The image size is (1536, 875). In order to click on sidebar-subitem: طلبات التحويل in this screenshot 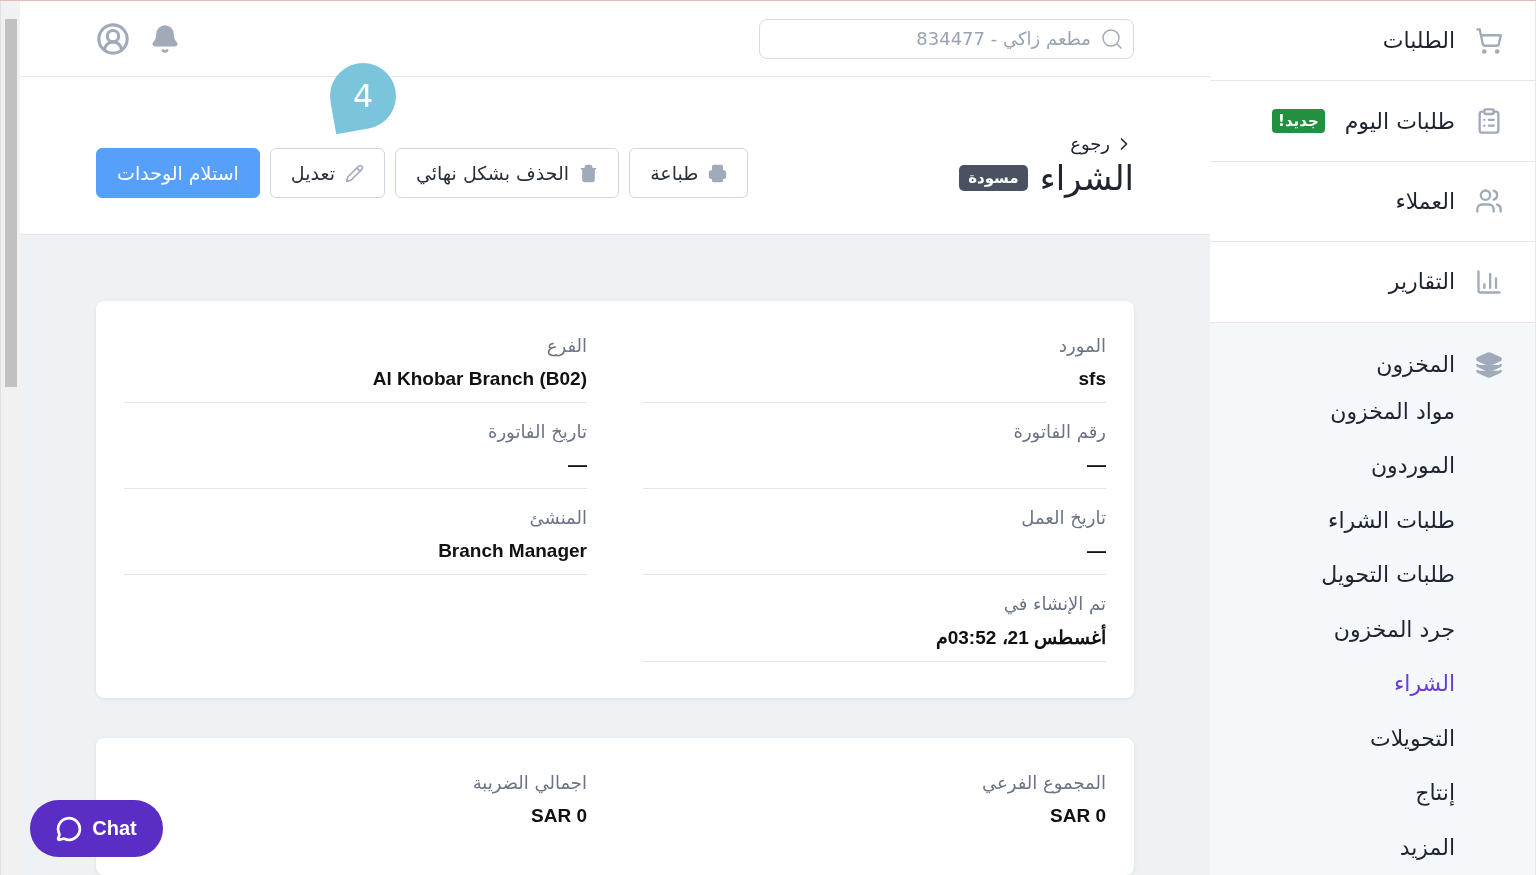, I will do `click(1372, 575)`.